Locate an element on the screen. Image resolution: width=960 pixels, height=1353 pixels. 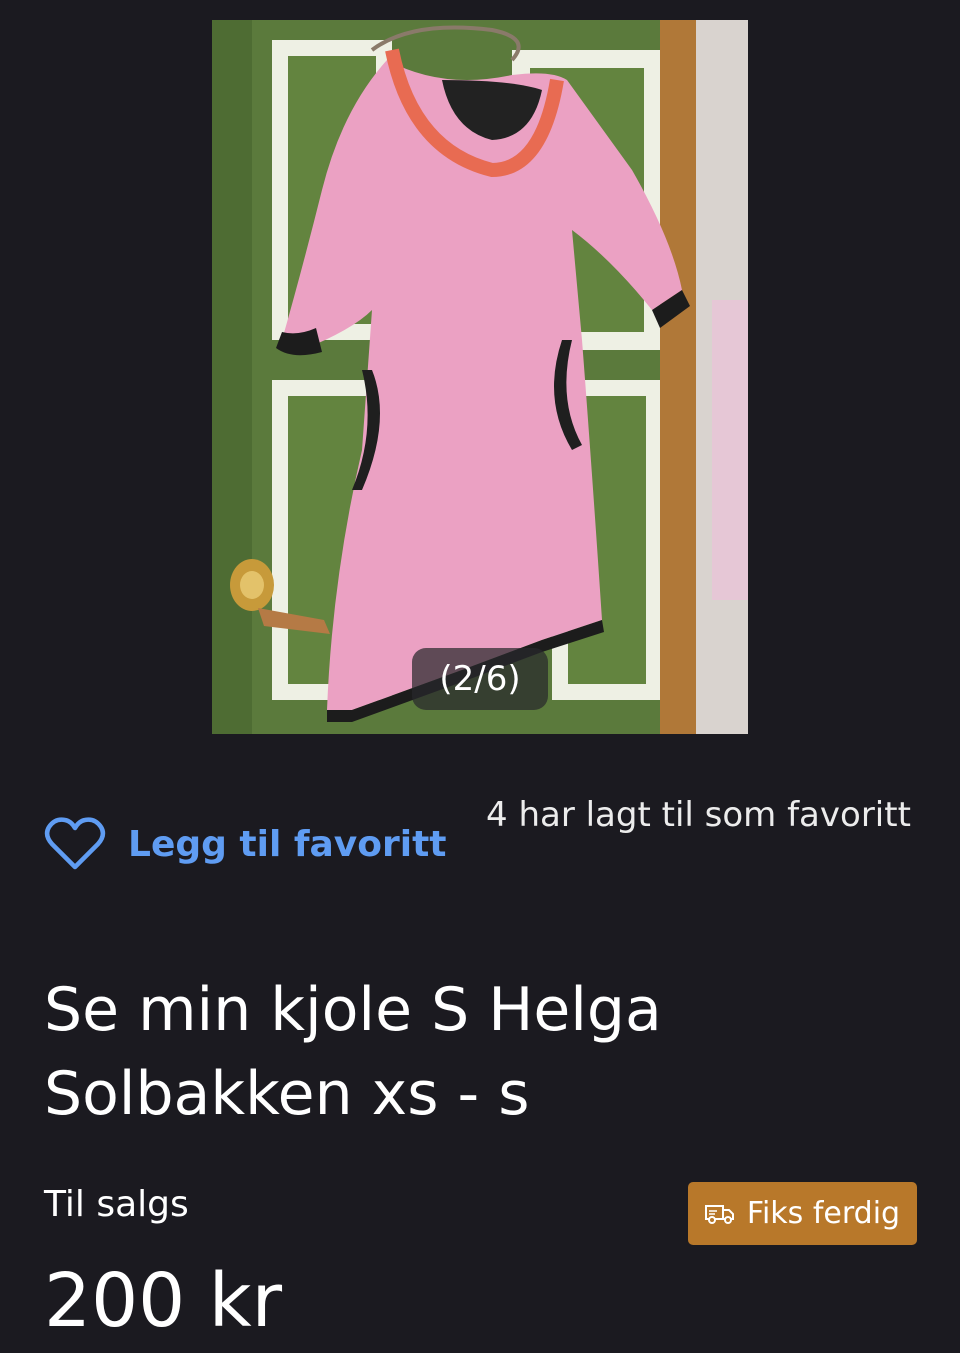
fiks-ferdig-button: Fiks ferdig is located at coordinates (802, 1213).